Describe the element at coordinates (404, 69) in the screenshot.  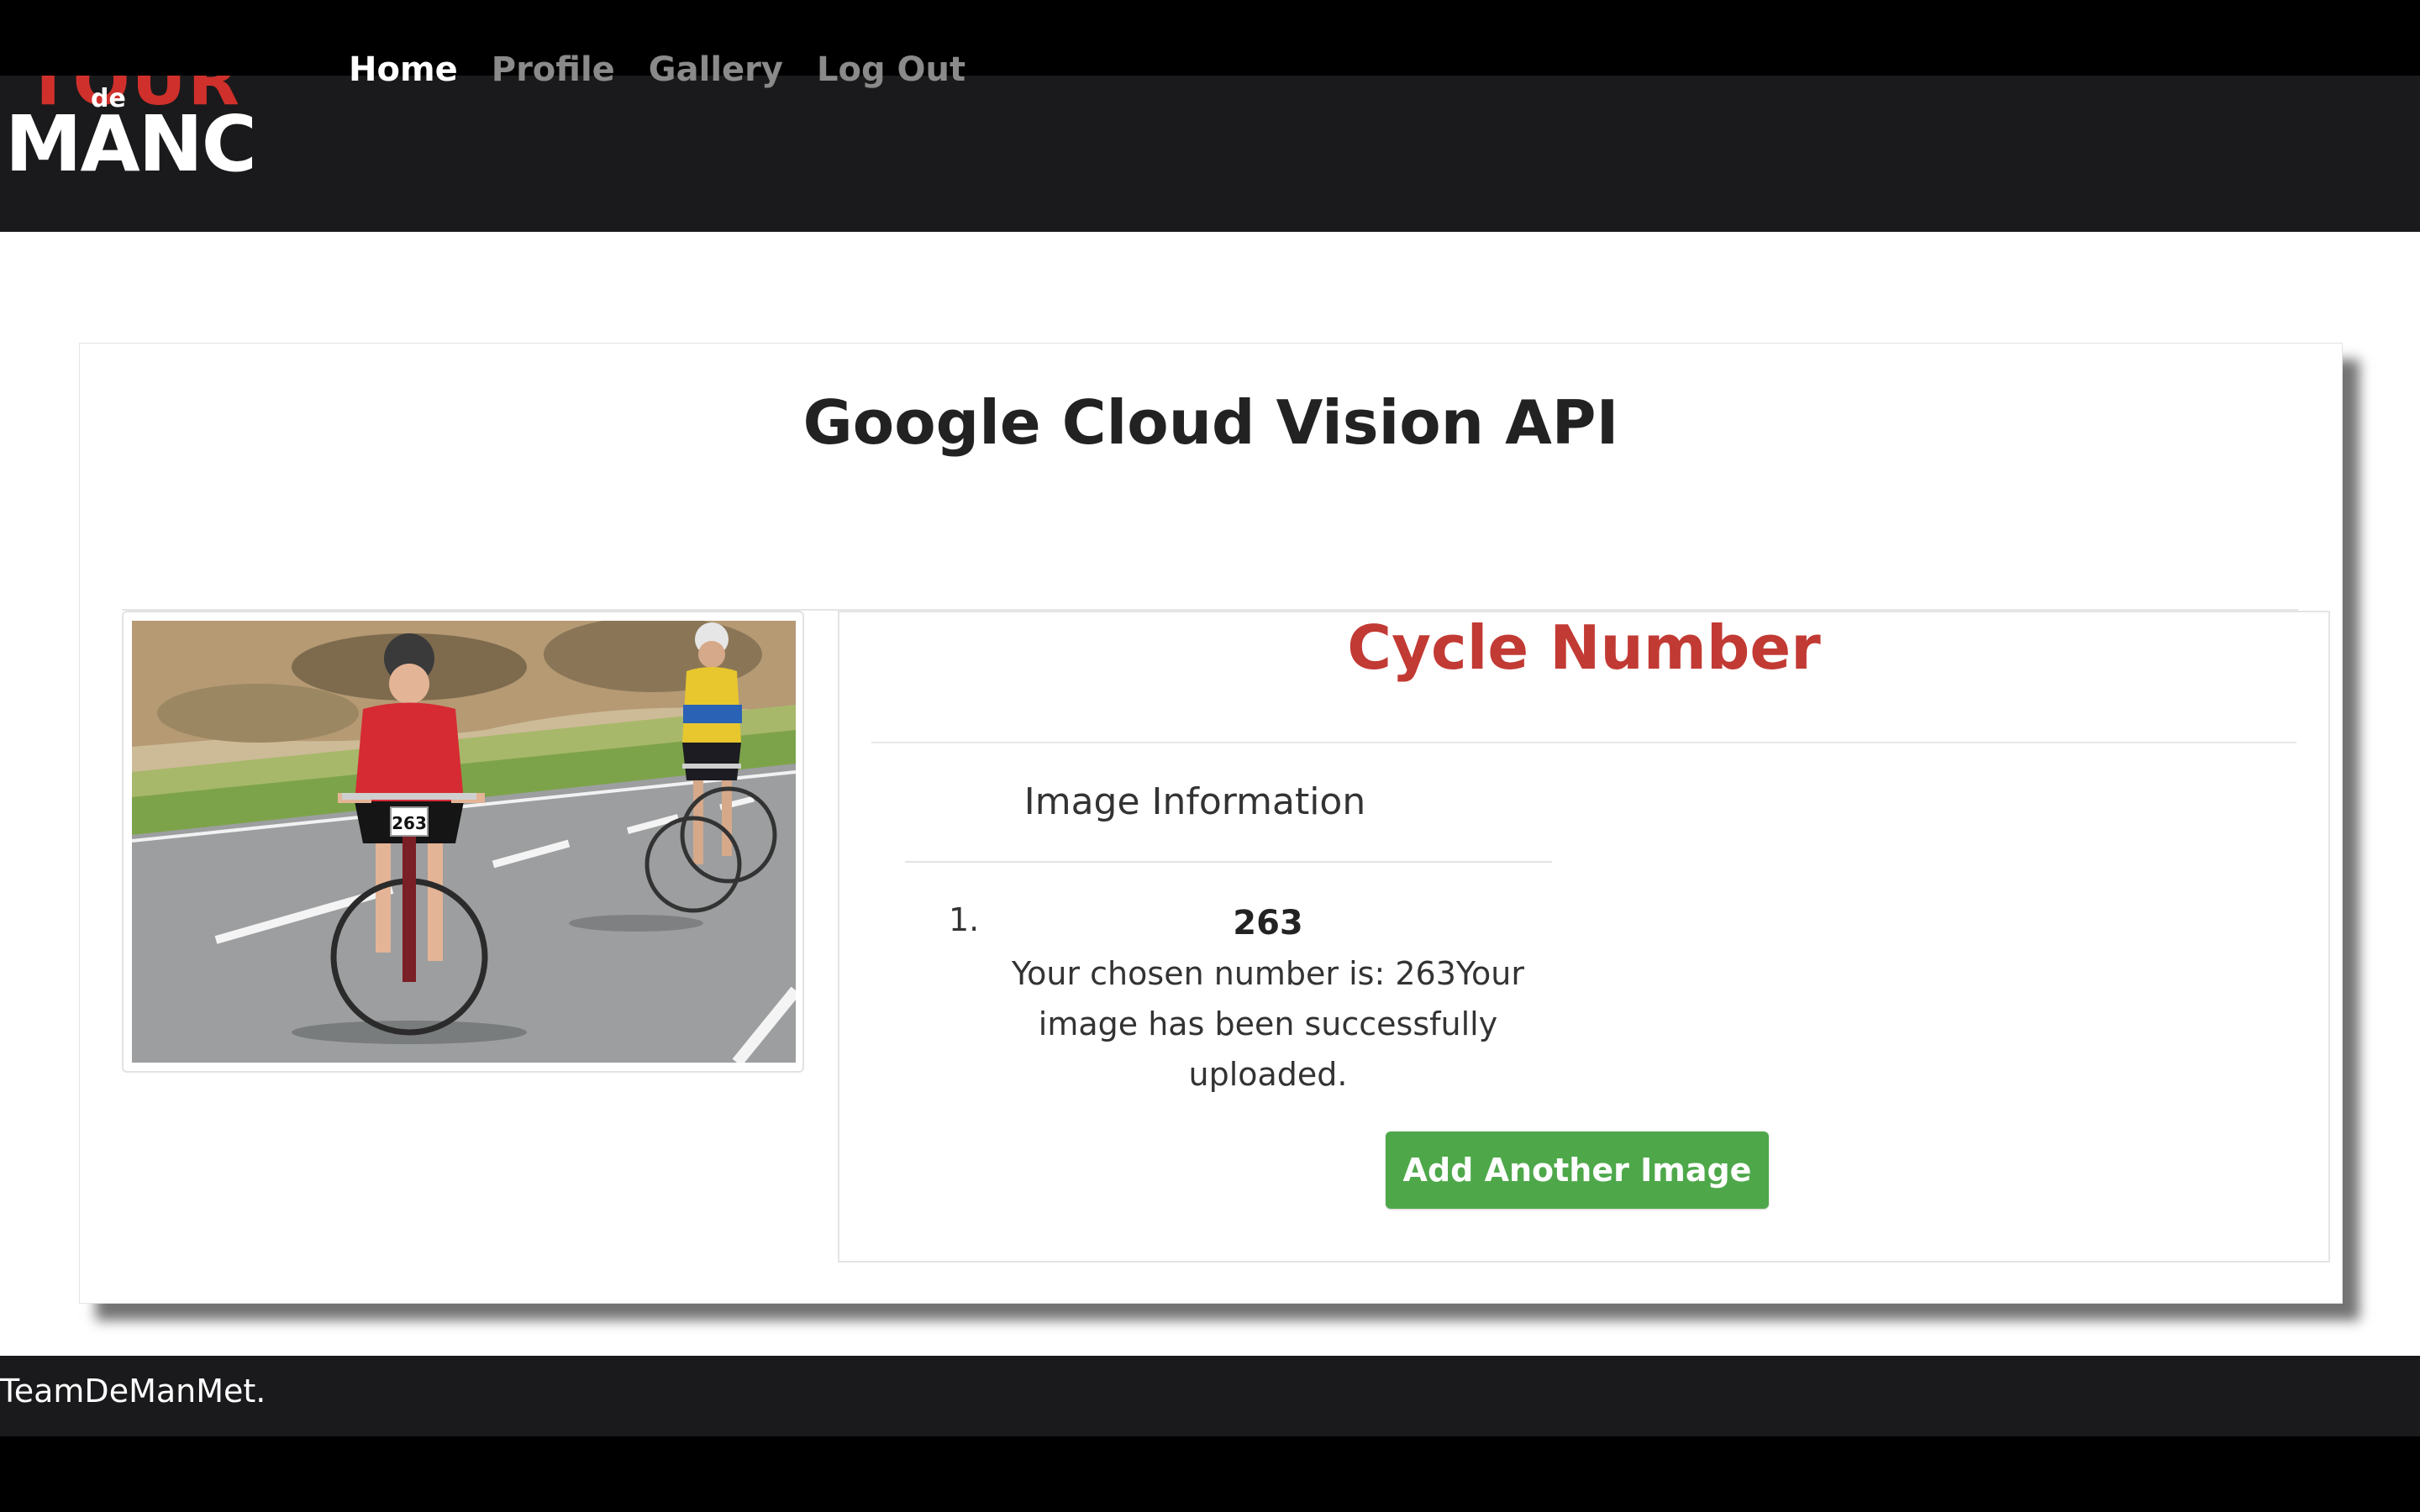
I see `nav-item-home: Home` at that location.